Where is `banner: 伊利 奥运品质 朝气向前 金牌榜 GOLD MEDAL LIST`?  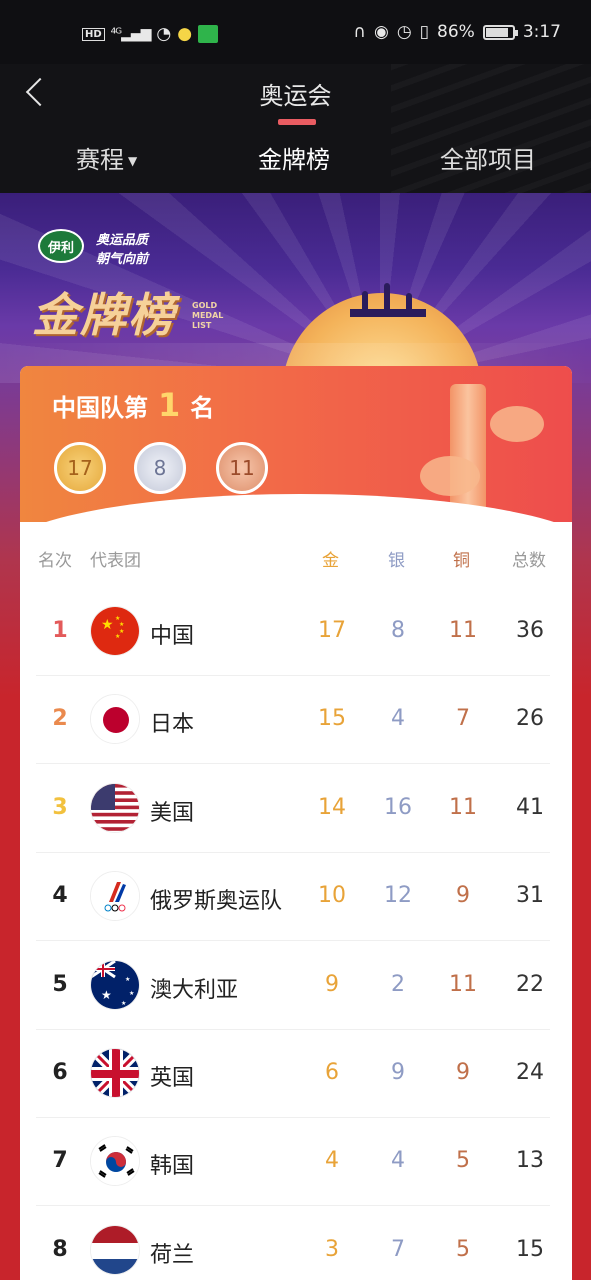
banner: 伊利 奥运品质 朝气向前 金牌榜 GOLD MEDAL LIST is located at coordinates (295, 288).